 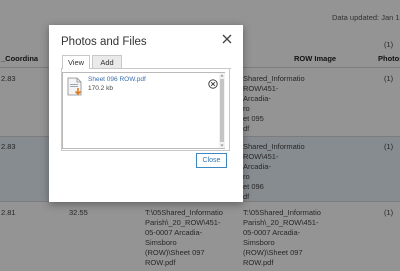 I want to click on file-size: 170.2 kb, so click(x=100, y=88).